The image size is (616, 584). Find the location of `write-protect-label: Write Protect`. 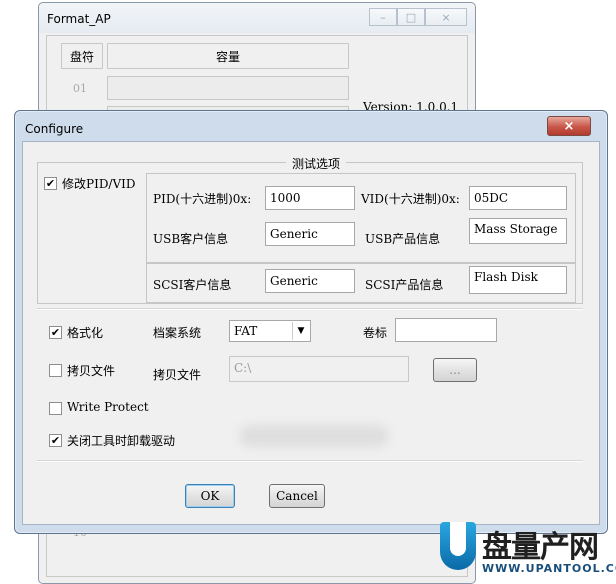

write-protect-label: Write Protect is located at coordinates (108, 407).